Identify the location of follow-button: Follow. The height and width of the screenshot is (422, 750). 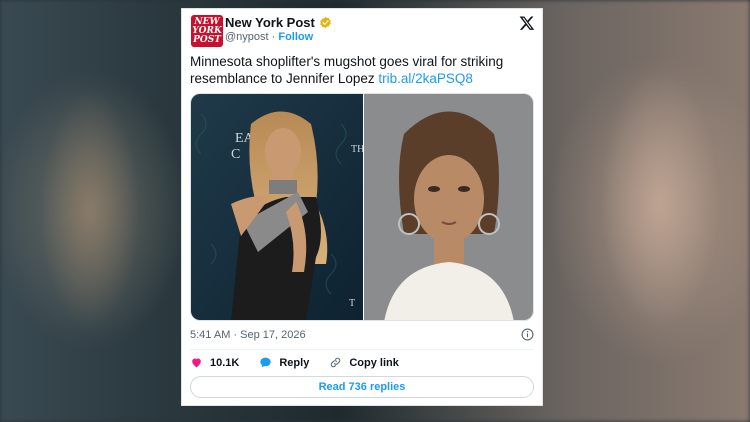
(295, 37).